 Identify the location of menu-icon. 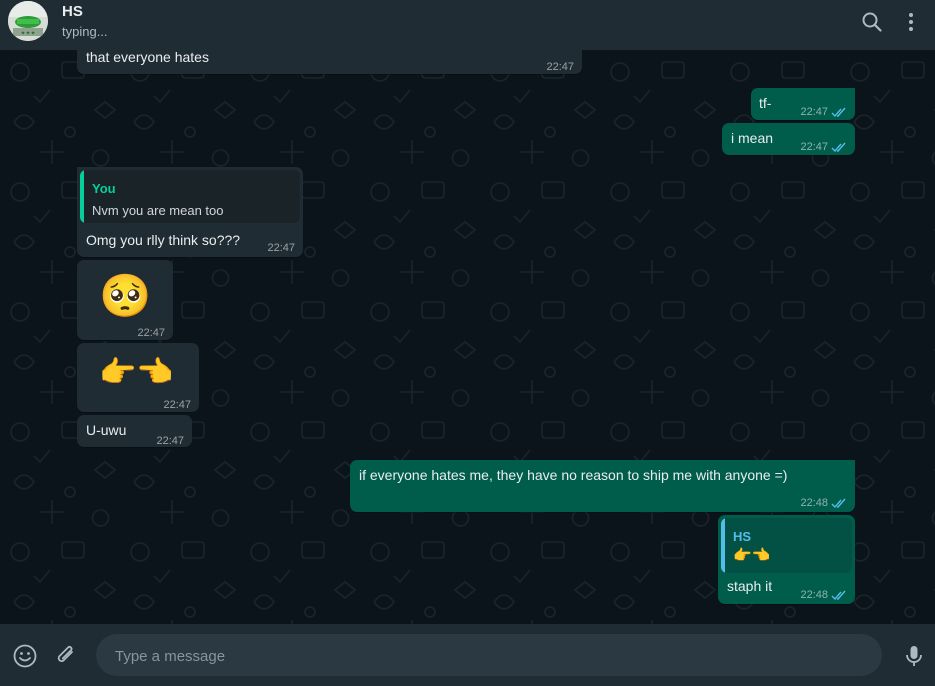
(911, 22).